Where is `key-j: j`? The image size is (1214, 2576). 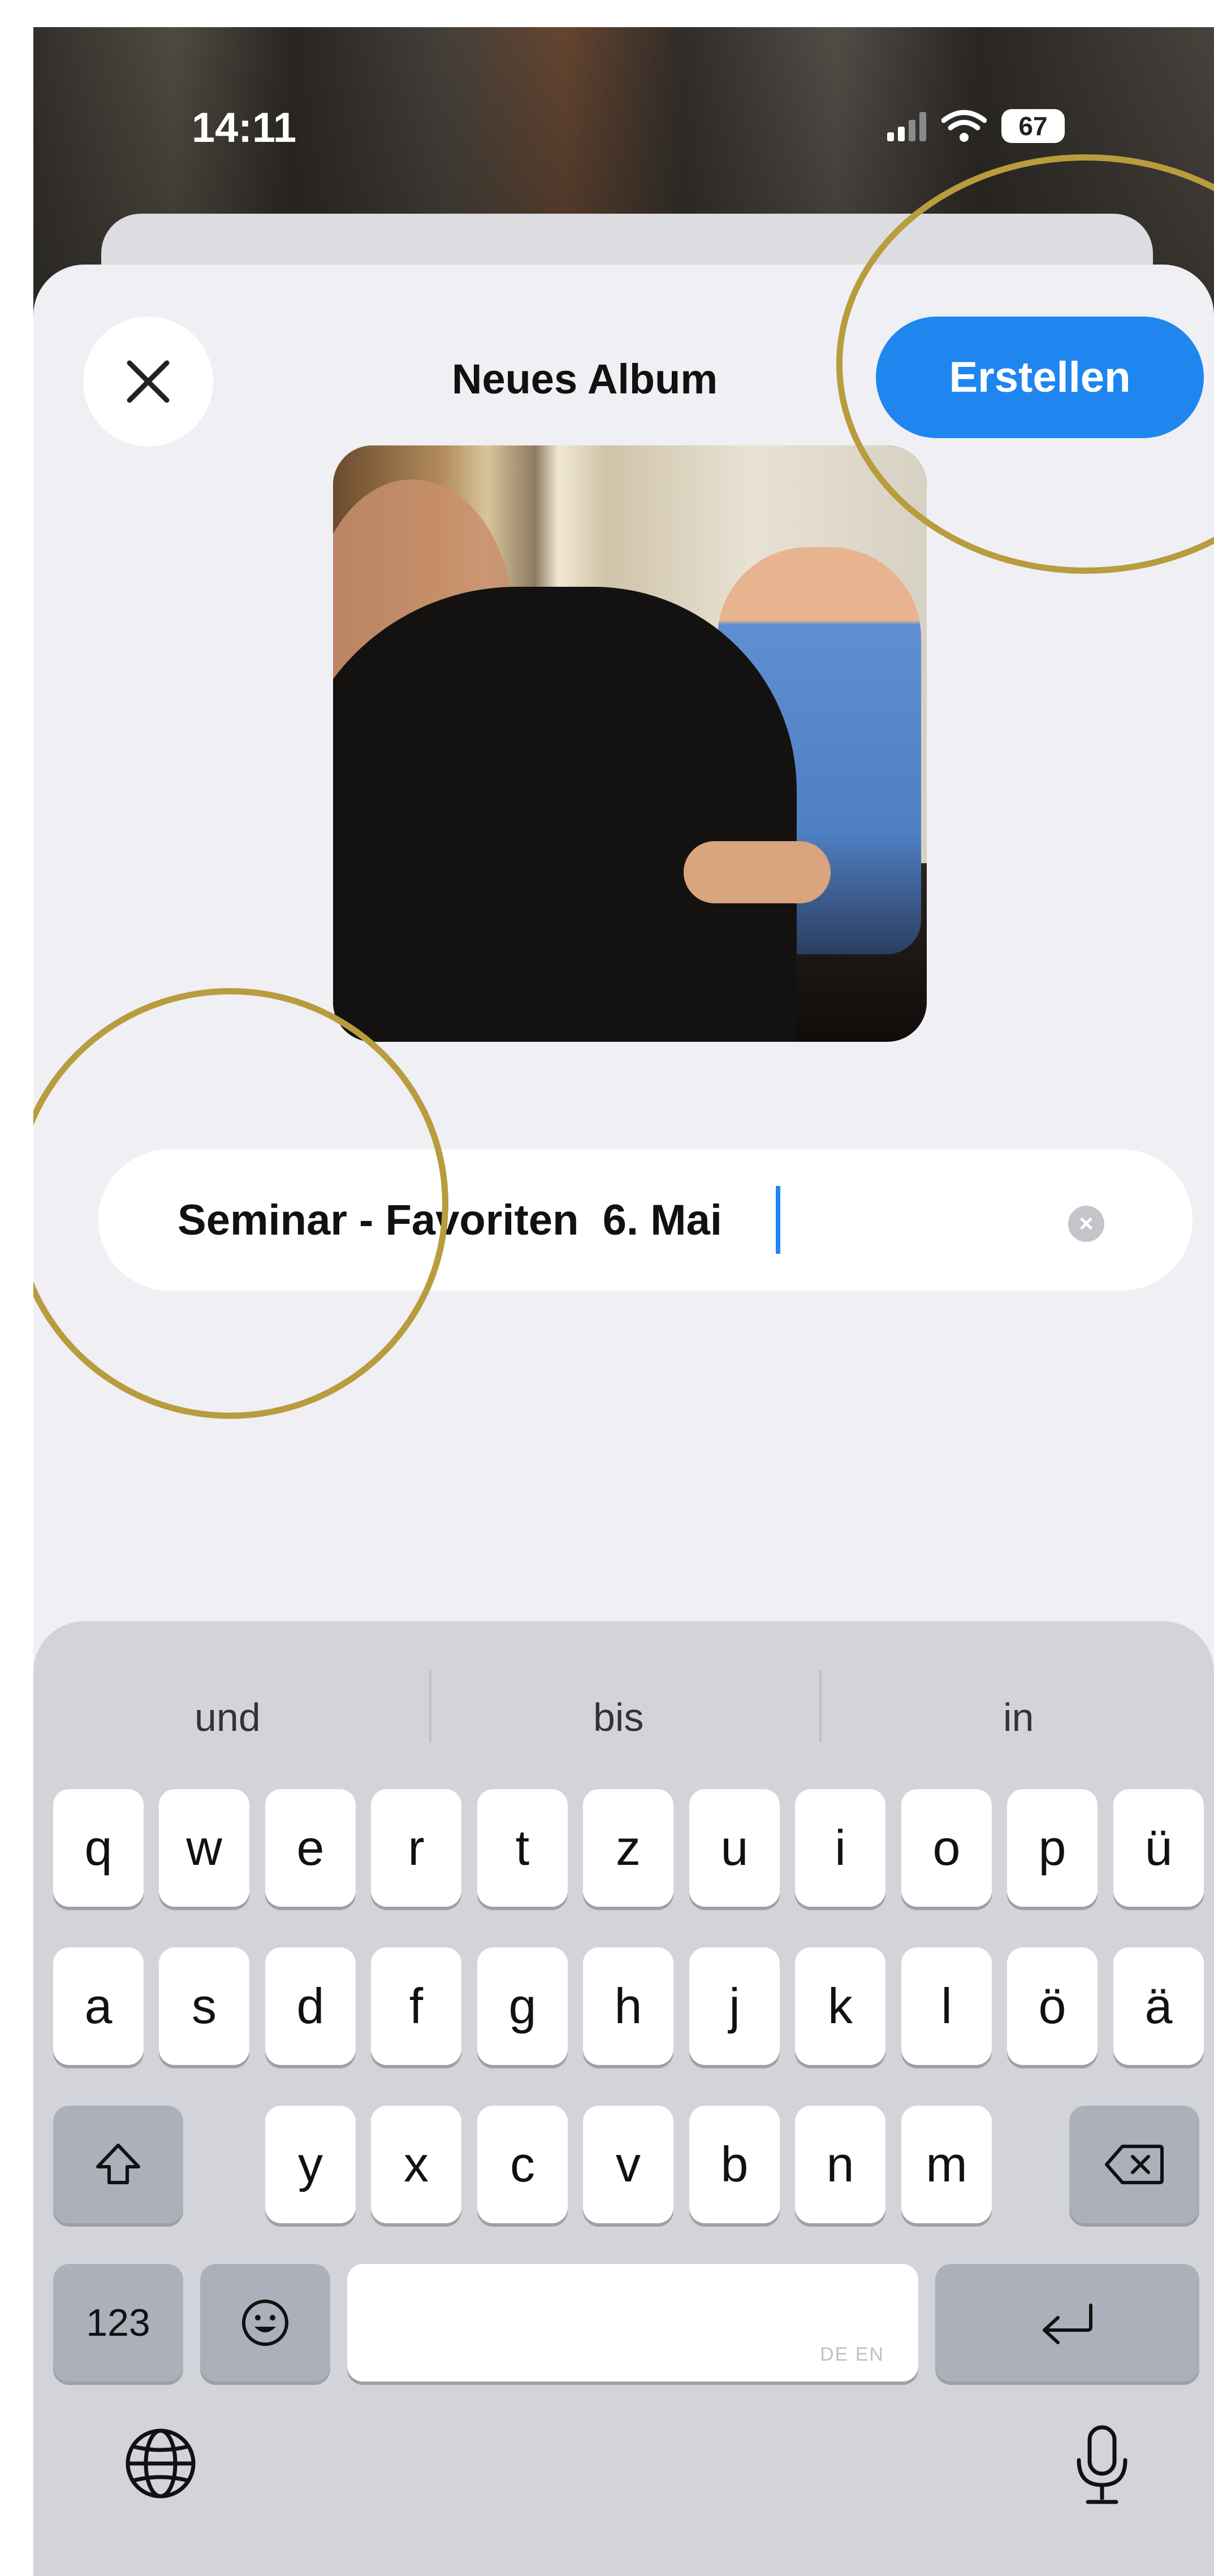
key-j: j is located at coordinates (735, 2006).